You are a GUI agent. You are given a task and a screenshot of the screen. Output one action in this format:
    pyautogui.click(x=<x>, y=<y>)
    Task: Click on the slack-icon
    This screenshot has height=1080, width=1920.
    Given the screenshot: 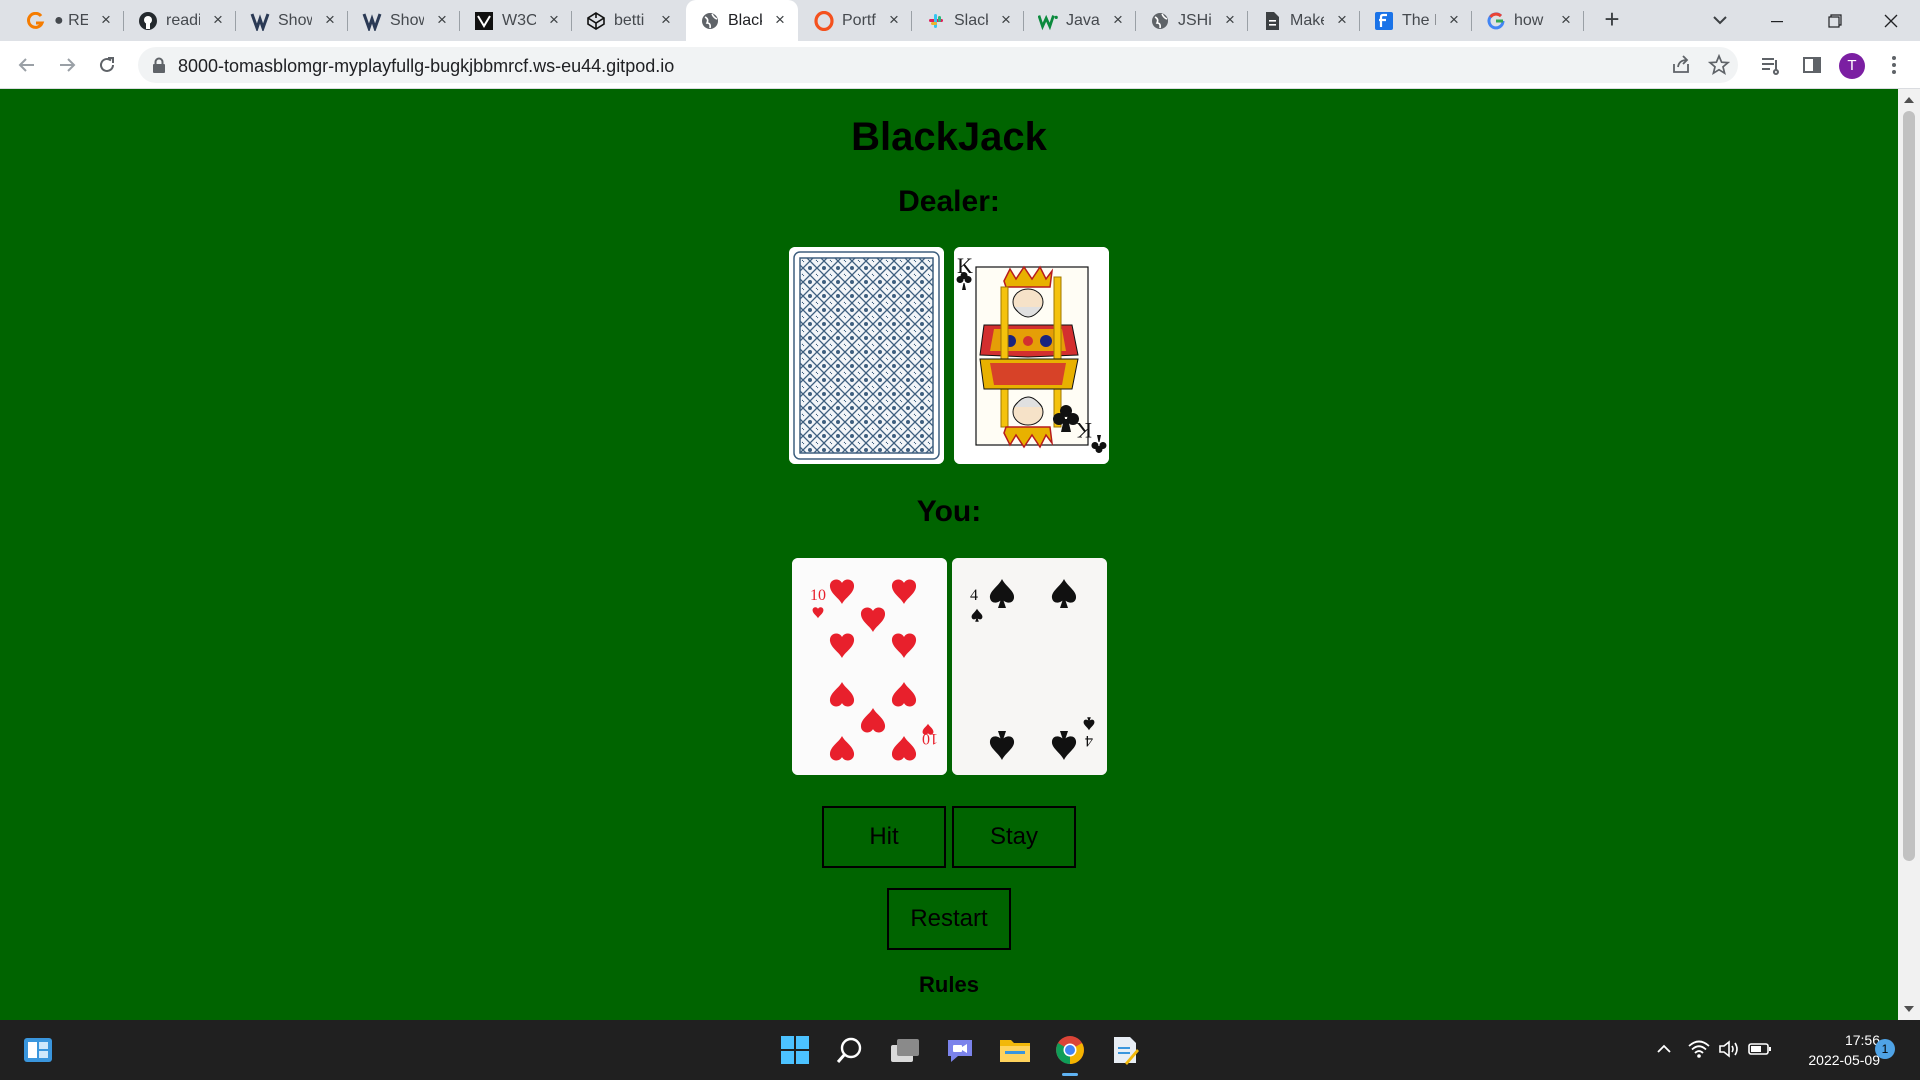 What is the action you would take?
    pyautogui.click(x=936, y=21)
    